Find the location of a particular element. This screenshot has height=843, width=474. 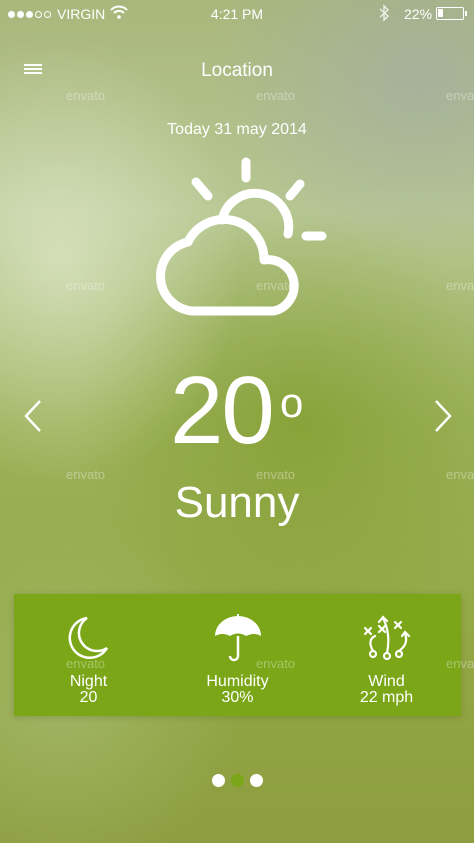

battery-icon is located at coordinates (451, 13).